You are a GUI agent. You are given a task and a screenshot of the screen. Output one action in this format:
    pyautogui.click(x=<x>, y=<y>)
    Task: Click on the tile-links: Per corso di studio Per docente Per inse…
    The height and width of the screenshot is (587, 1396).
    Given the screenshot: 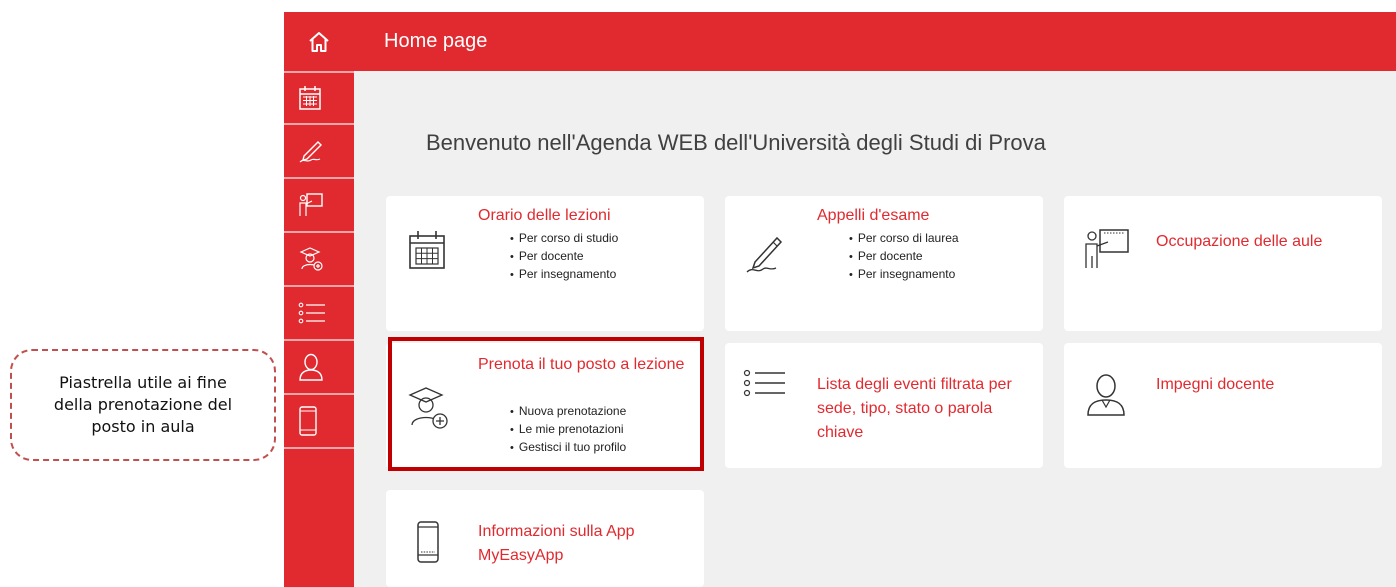 What is the action you would take?
    pyautogui.click(x=564, y=257)
    